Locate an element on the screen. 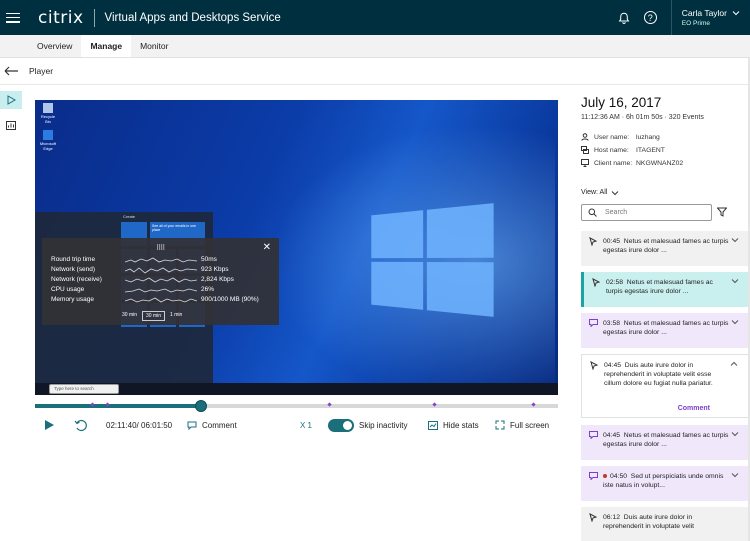 Image resolution: width=750 pixels, height=541 pixels. search-icon is located at coordinates (592, 212).